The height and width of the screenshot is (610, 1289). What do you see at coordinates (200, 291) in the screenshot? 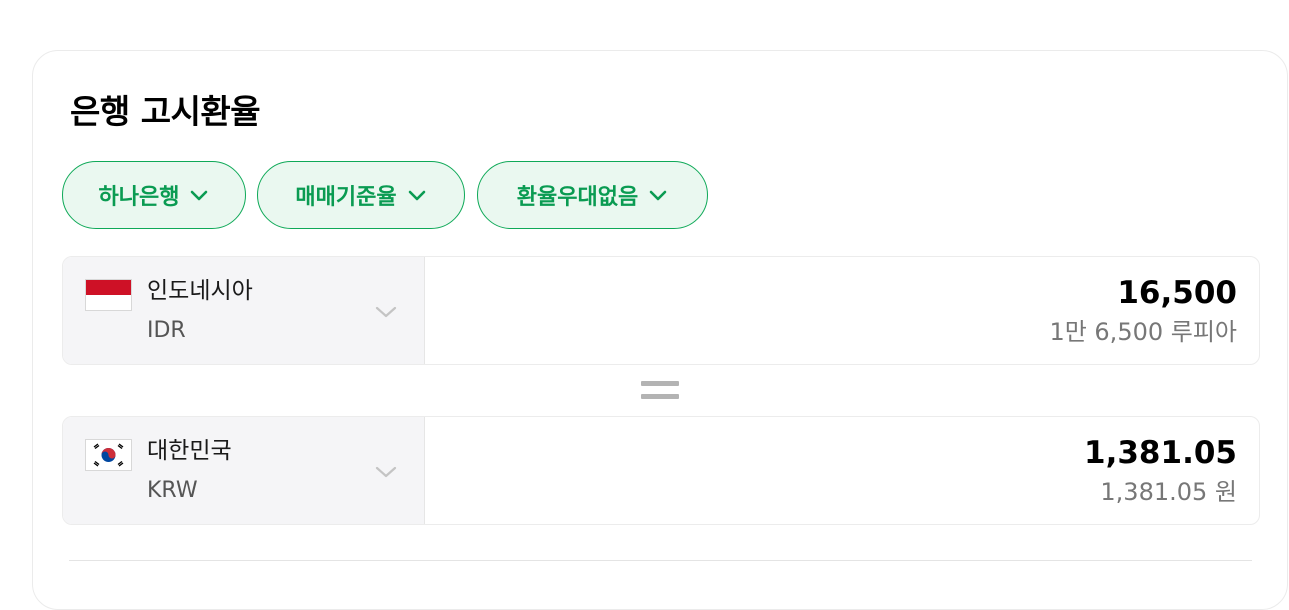
I see `from-currency-name: 인도네시아` at bounding box center [200, 291].